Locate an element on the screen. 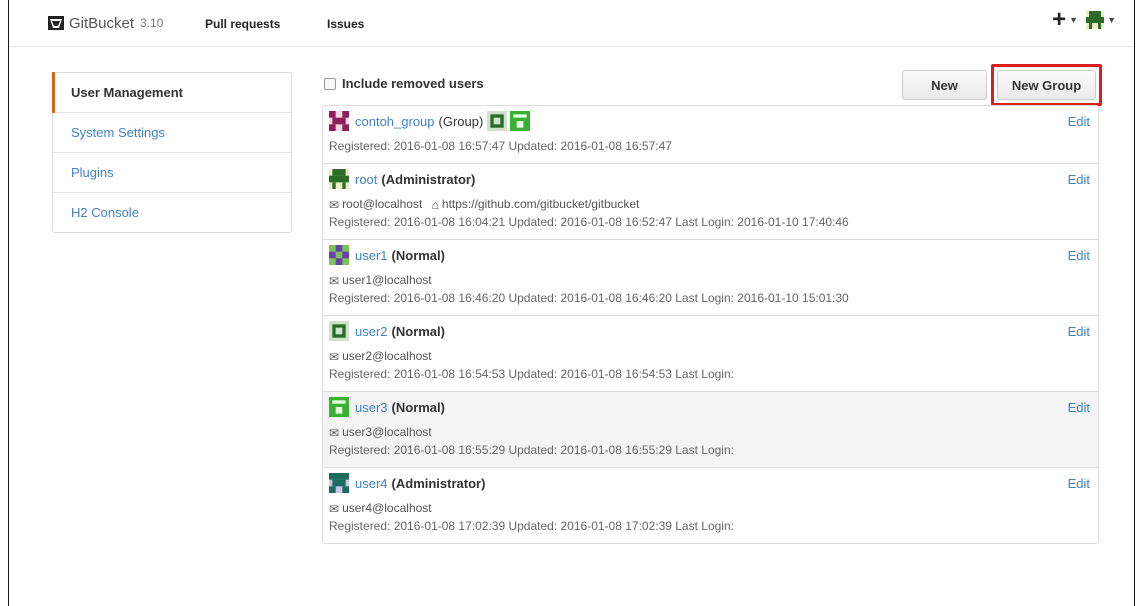 This screenshot has height=606, width=1143. user-url: https://github.com/gitbucket/gitbucket is located at coordinates (540, 204).